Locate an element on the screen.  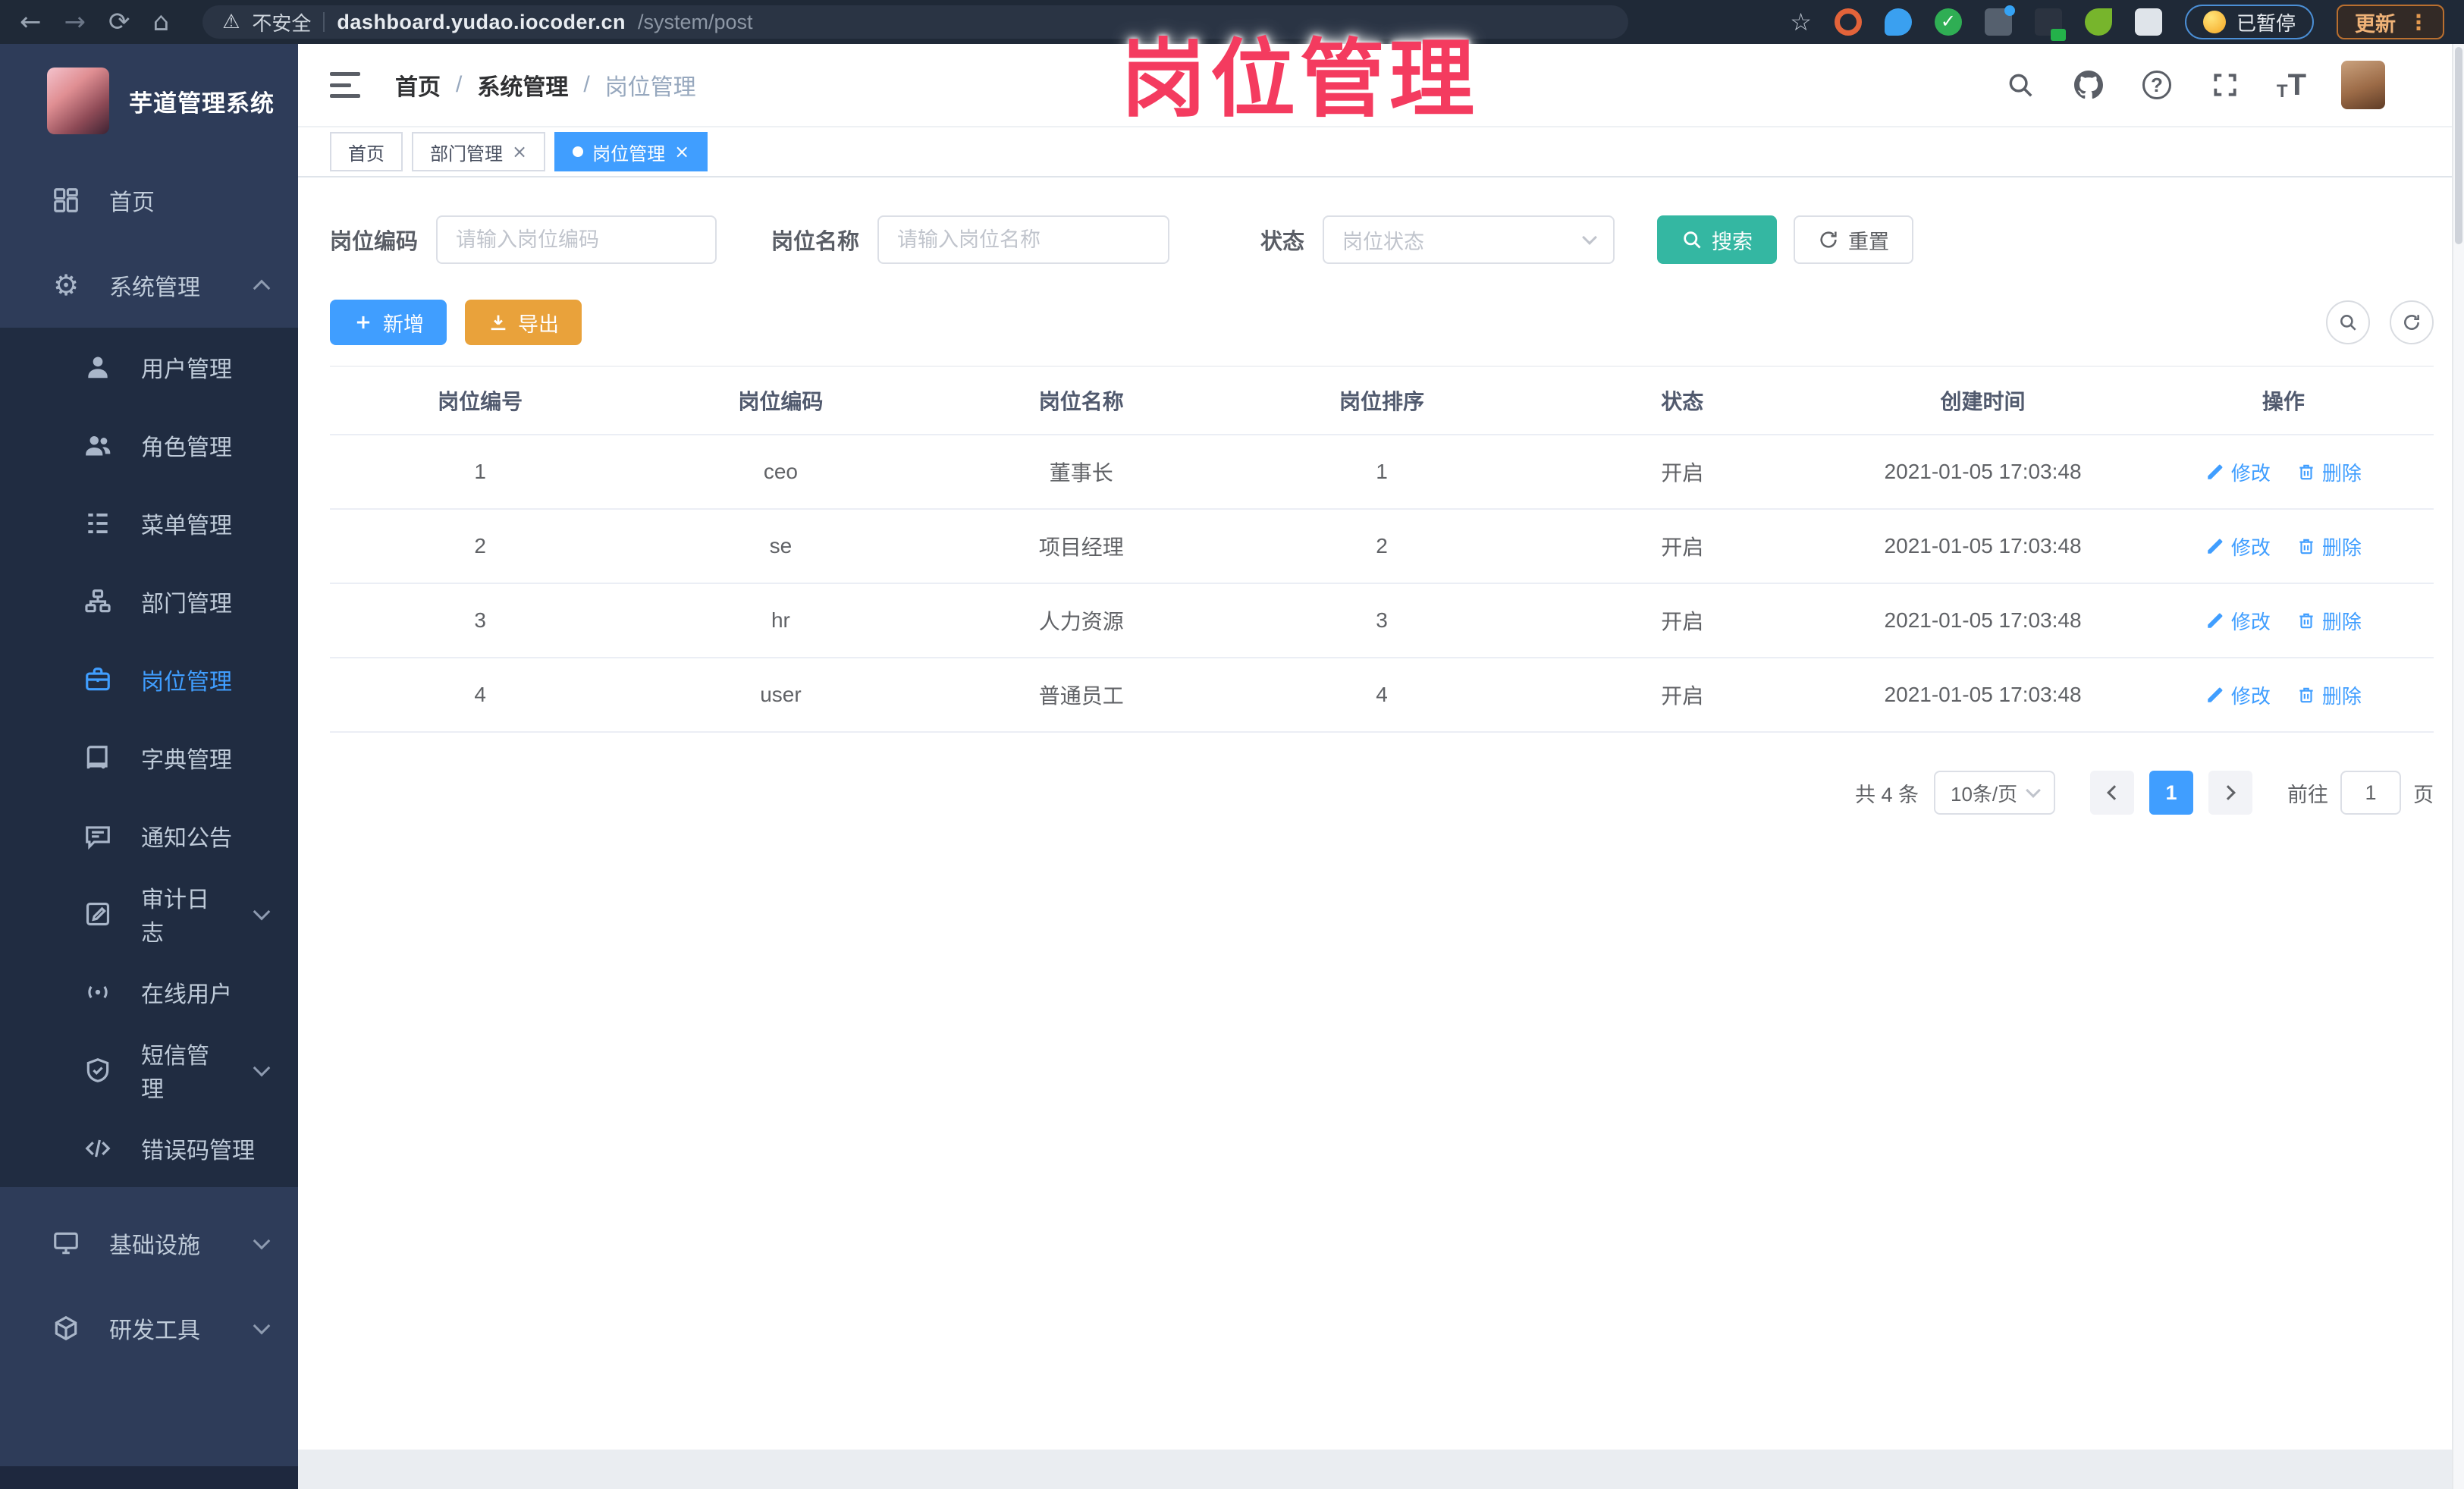
sidebar-item-dev-tools: 研发工具 is located at coordinates (149, 1328).